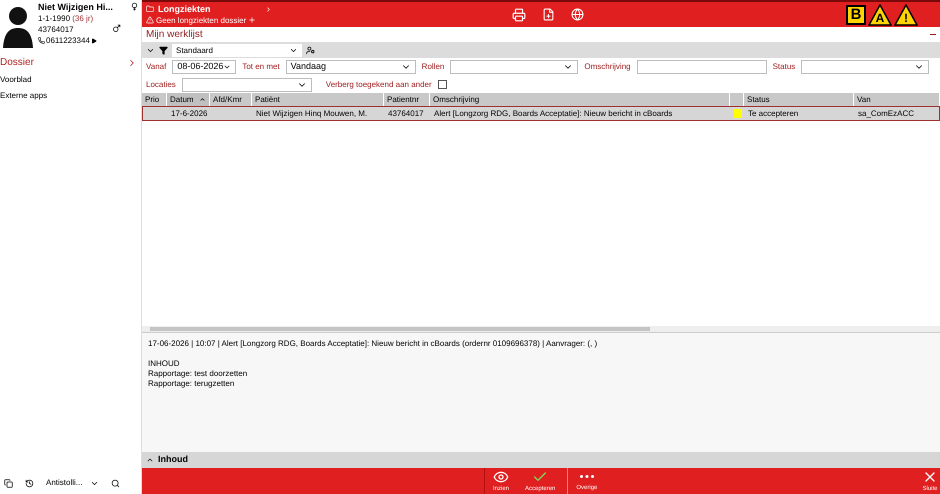 The image size is (940, 494). What do you see at coordinates (115, 483) in the screenshot?
I see `search-icon` at bounding box center [115, 483].